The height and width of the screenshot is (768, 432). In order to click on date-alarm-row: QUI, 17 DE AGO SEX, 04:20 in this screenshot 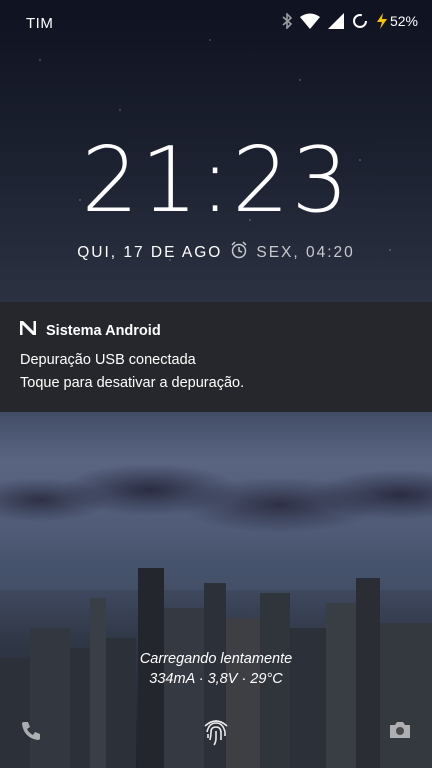, I will do `click(216, 252)`.